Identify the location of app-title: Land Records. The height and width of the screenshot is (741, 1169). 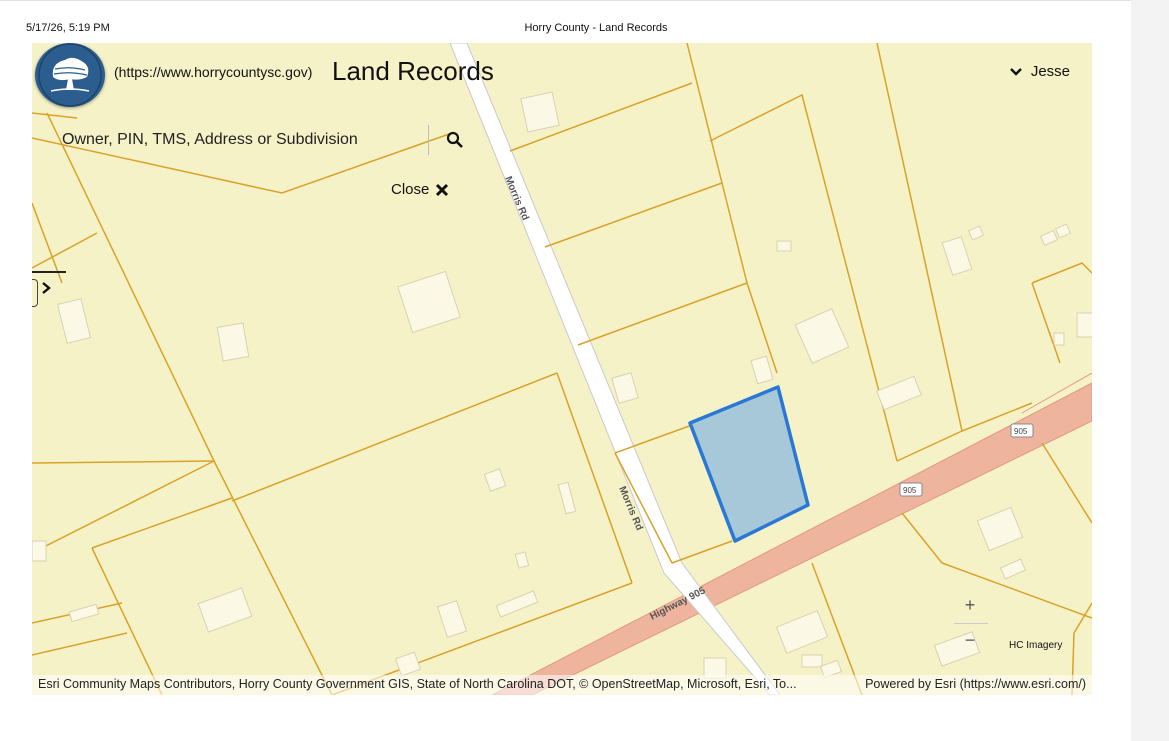
(413, 71).